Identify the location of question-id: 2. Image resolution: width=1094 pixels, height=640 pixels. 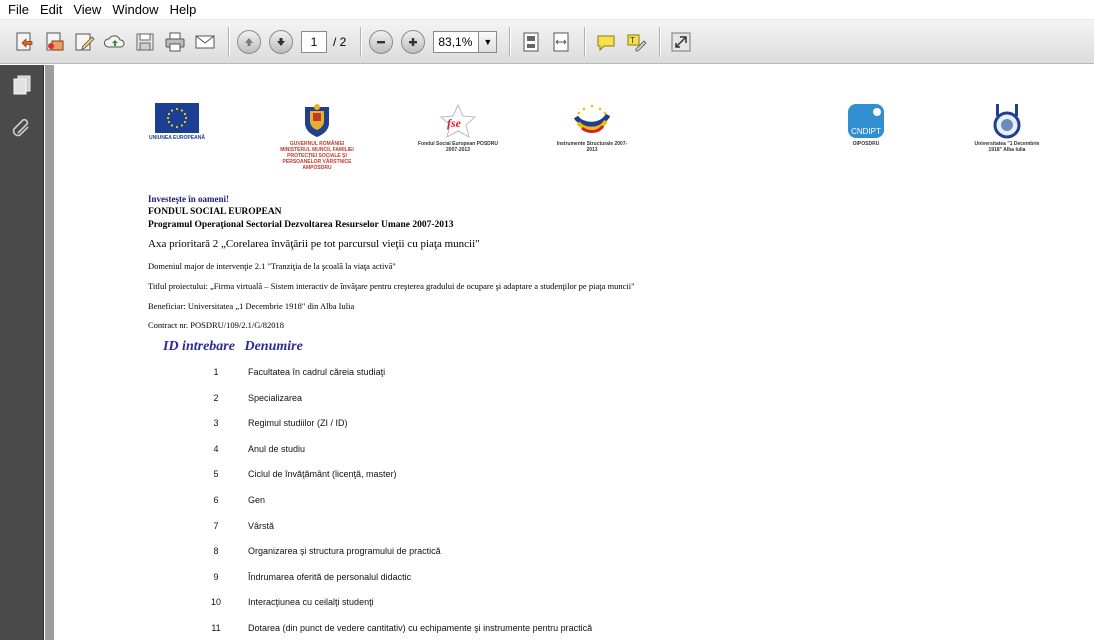
(216, 397).